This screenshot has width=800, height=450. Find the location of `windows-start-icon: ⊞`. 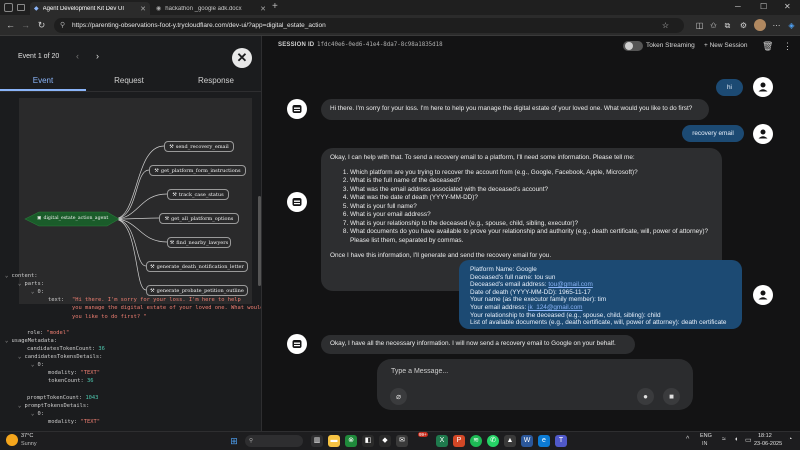

windows-start-icon: ⊞ is located at coordinates (234, 441).